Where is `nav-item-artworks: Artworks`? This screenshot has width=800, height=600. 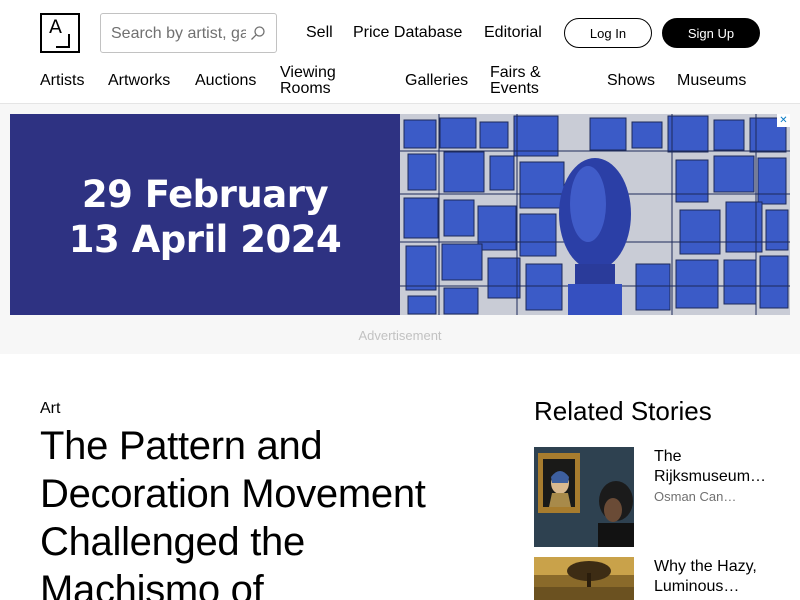 nav-item-artworks: Artworks is located at coordinates (139, 81).